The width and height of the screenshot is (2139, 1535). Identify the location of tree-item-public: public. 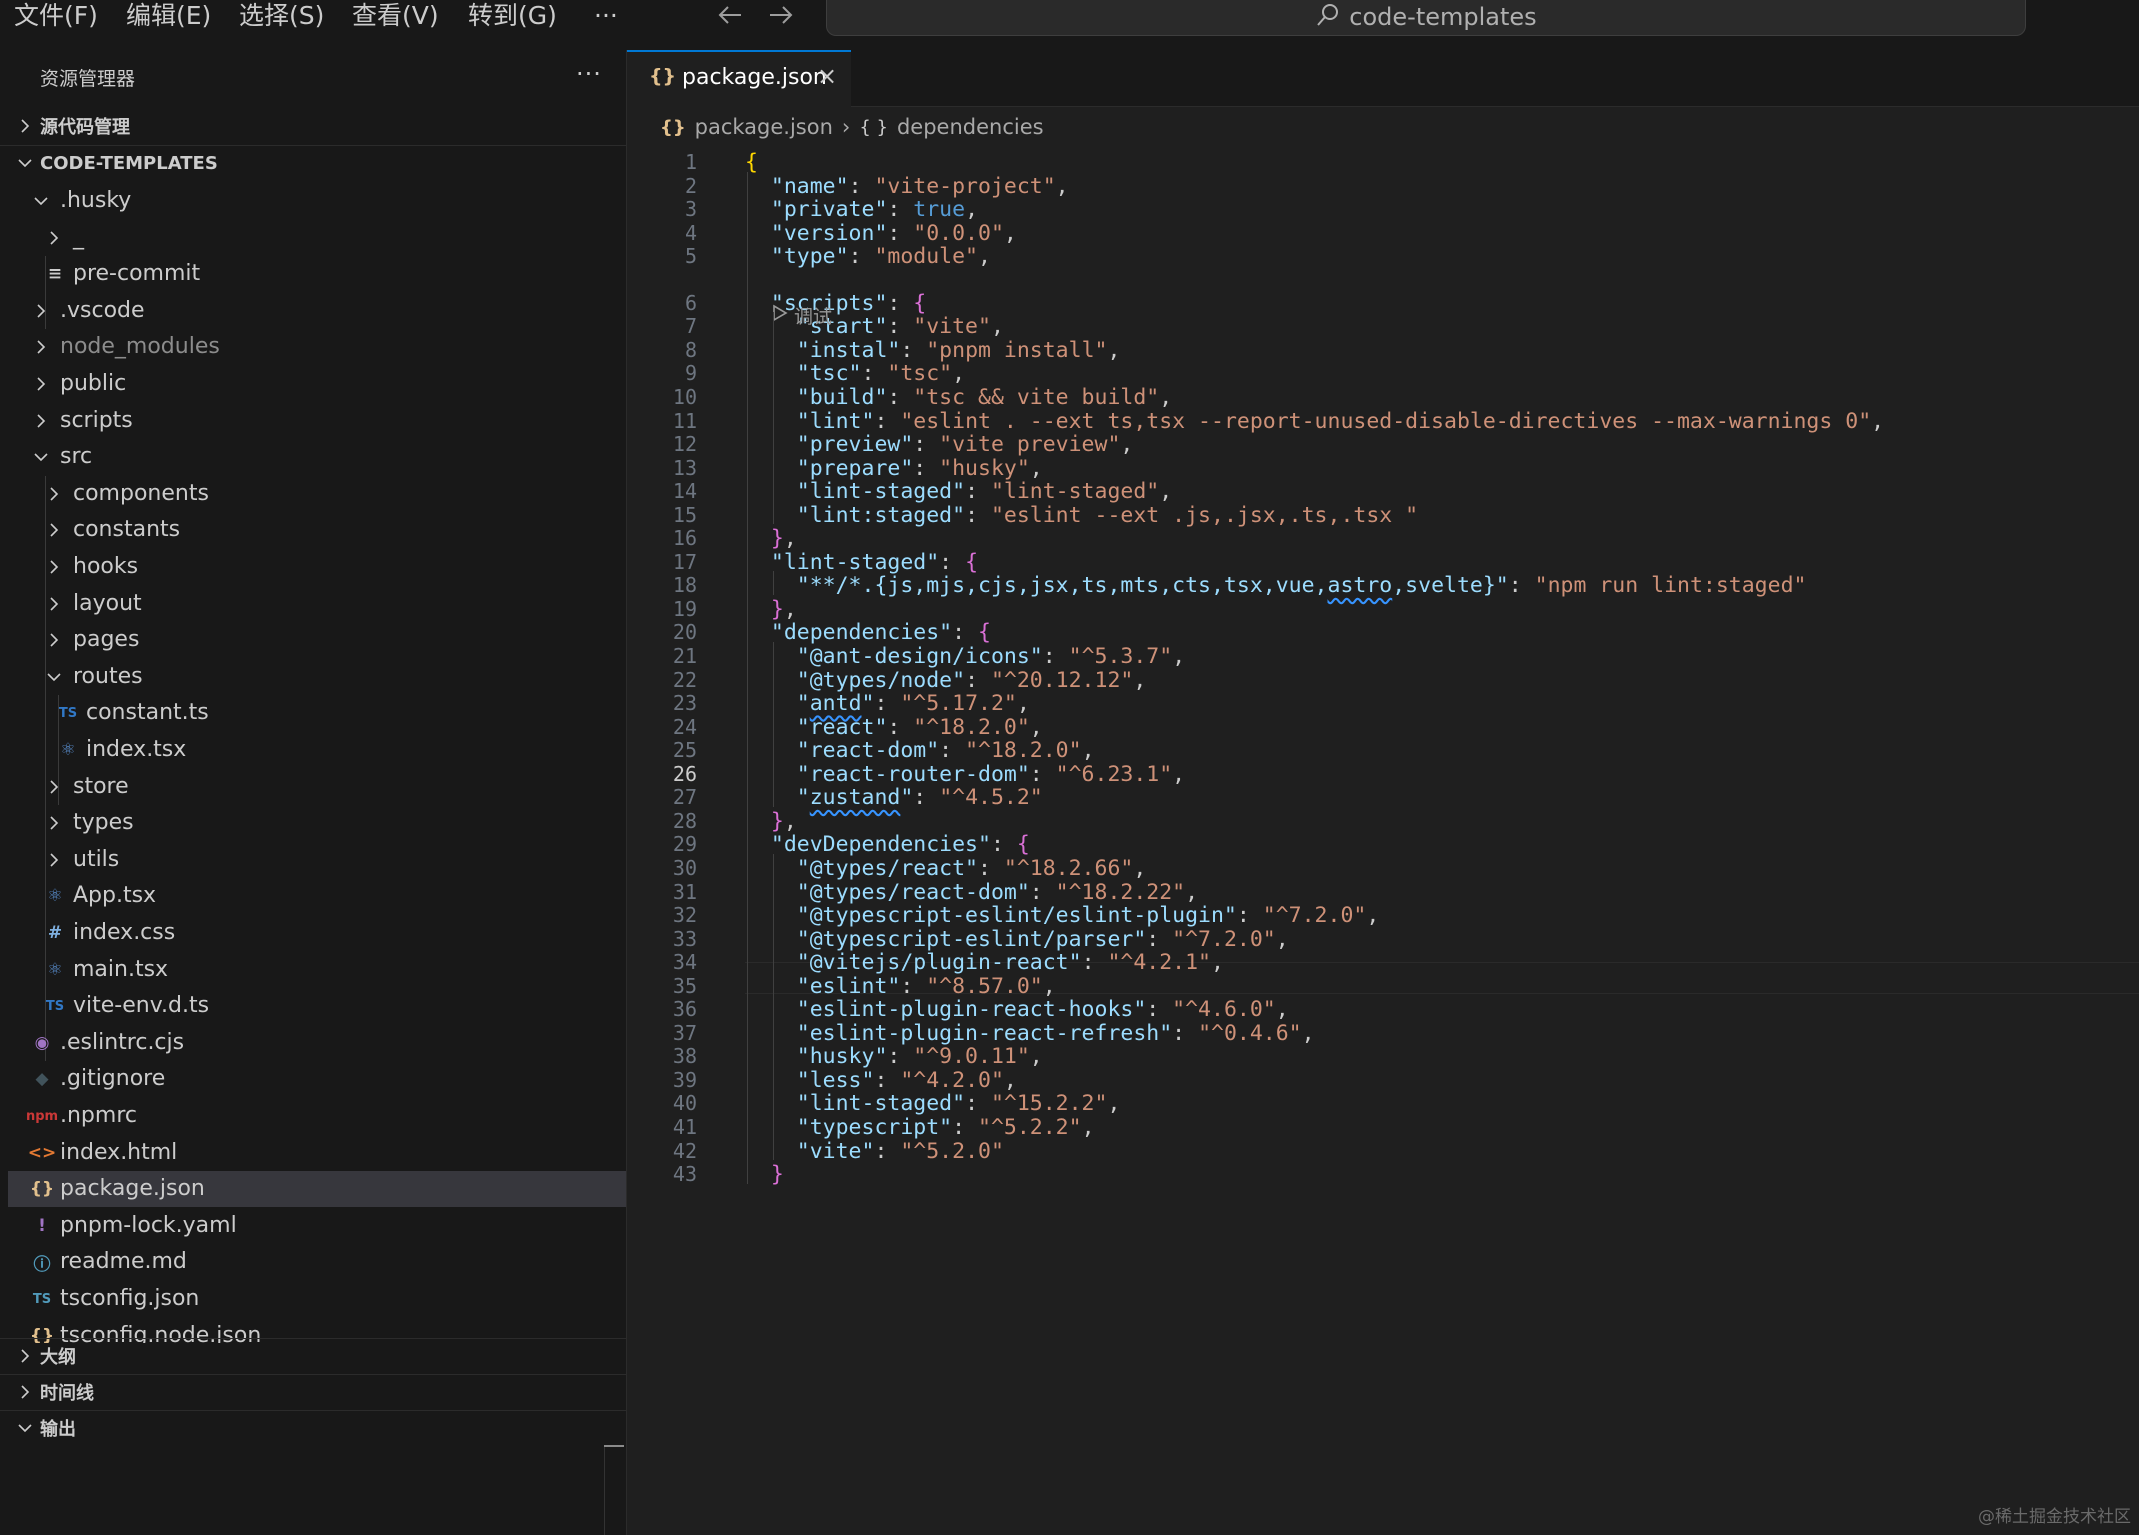
(317, 384).